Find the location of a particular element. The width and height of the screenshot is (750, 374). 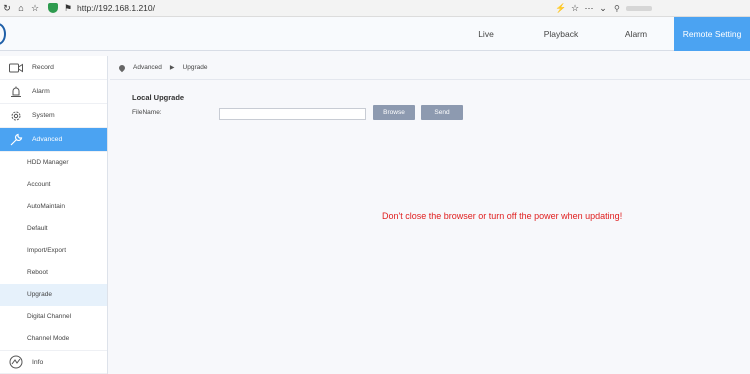

breadcrumb-arrow-icon: ▶ is located at coordinates (172, 68).